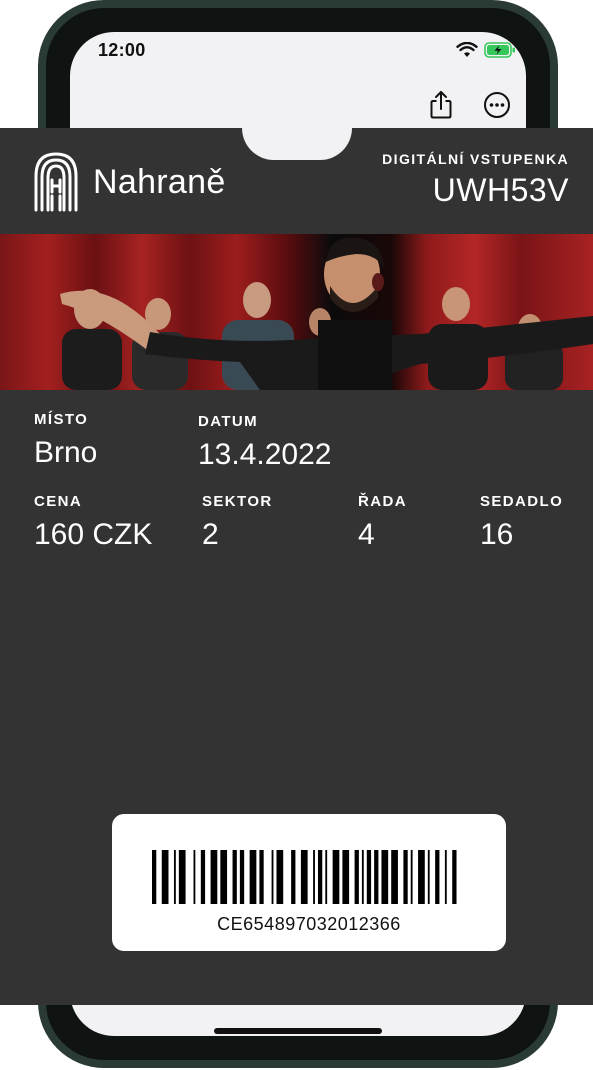  Describe the element at coordinates (382, 501) in the screenshot. I see `field-row-label: ŘADA` at that location.